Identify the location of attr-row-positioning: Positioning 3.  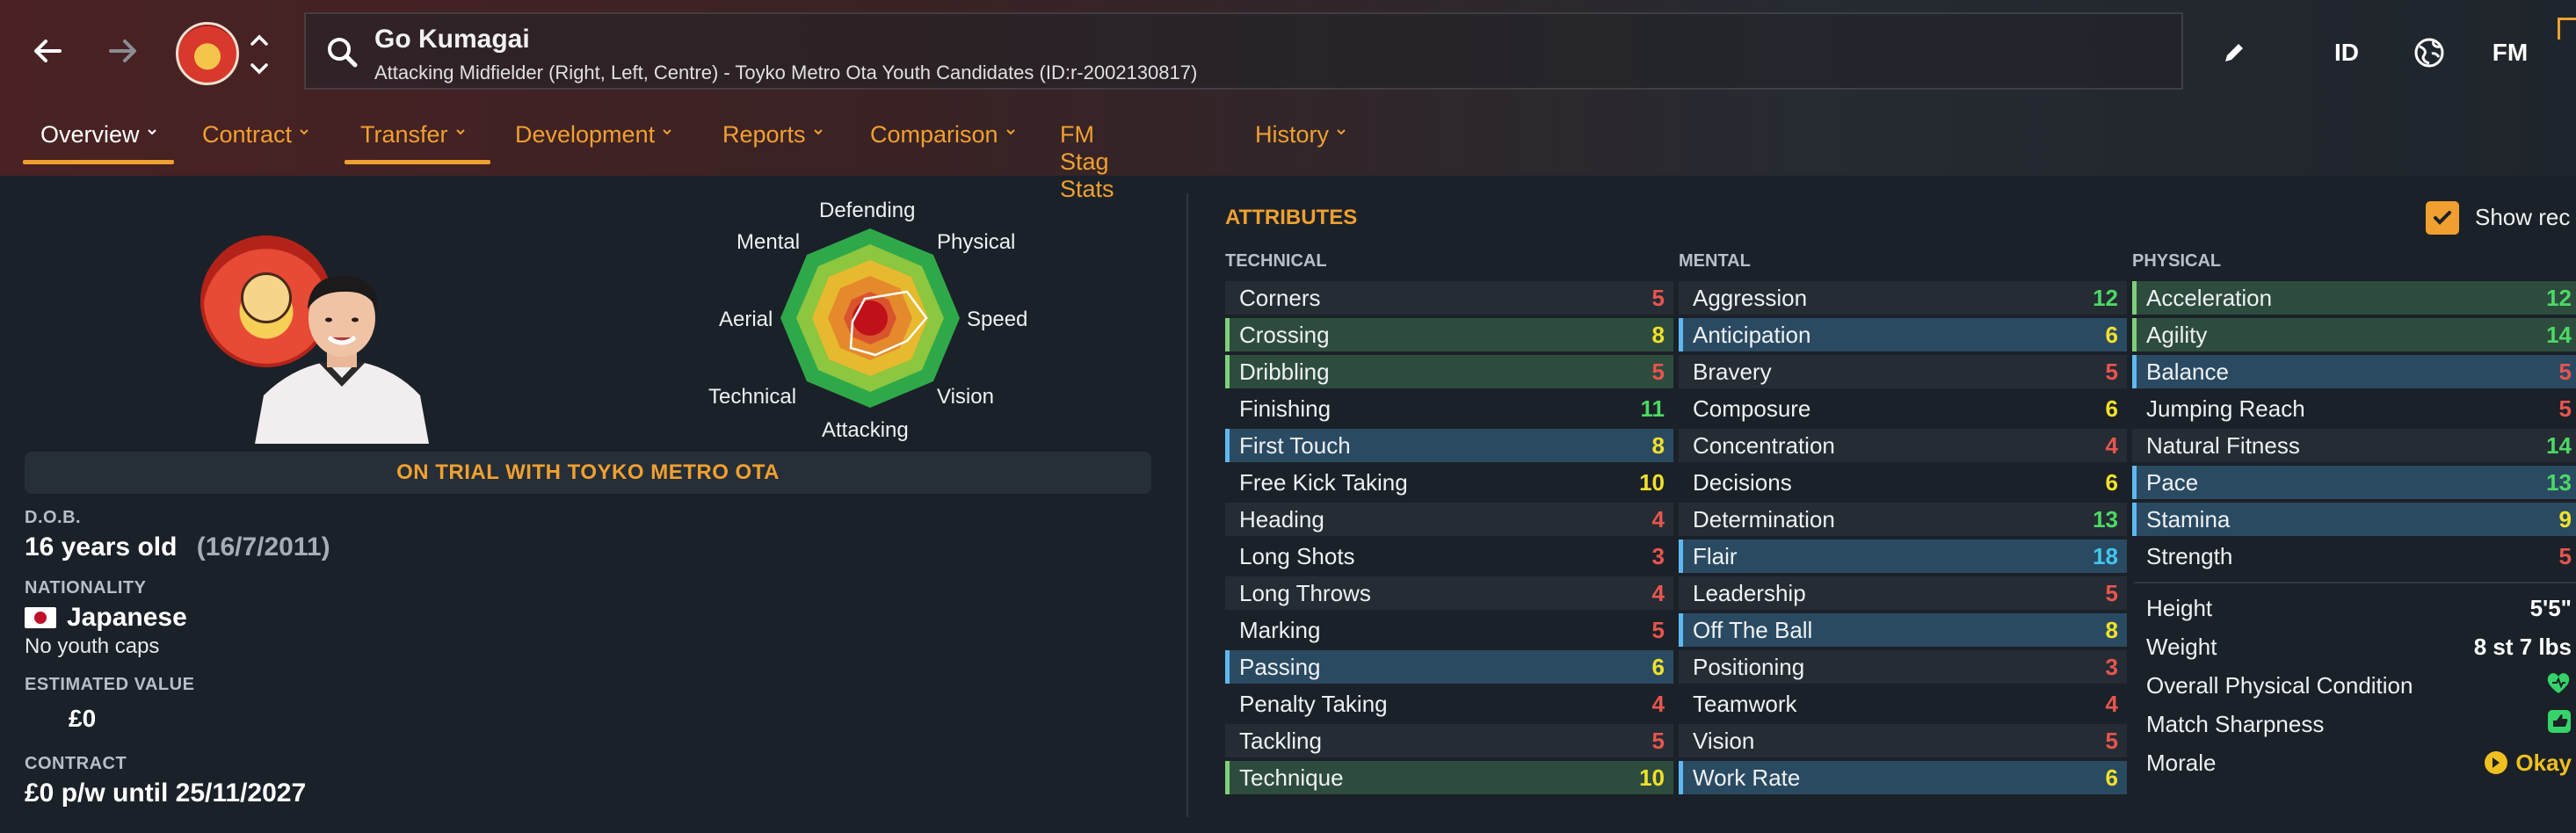
(1903, 667).